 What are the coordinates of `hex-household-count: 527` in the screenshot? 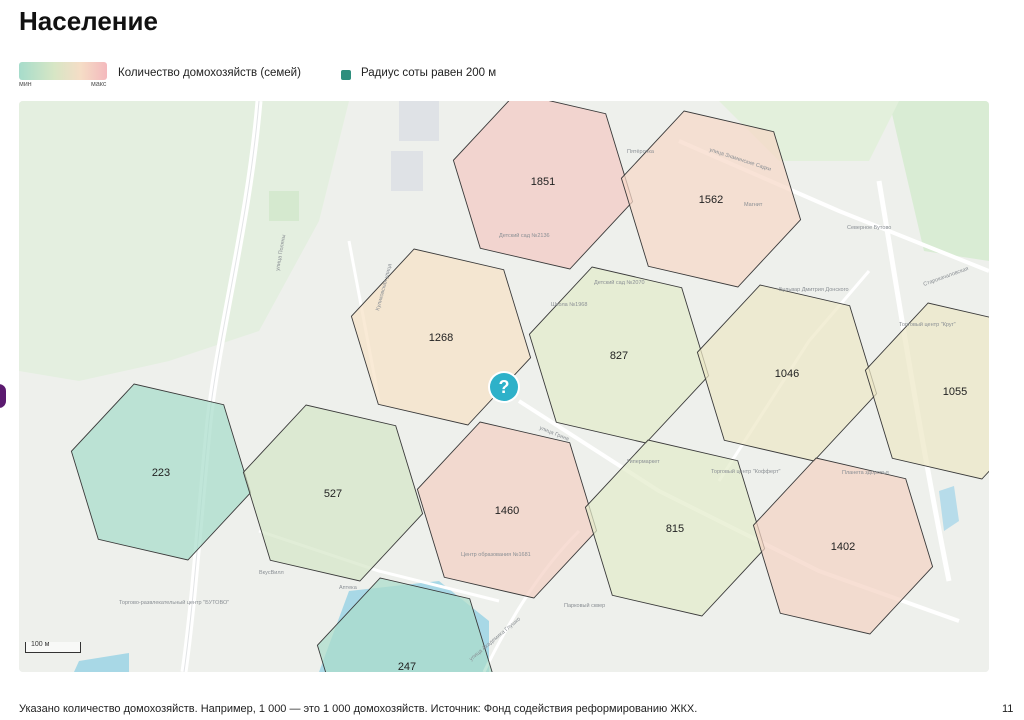 It's located at (333, 494).